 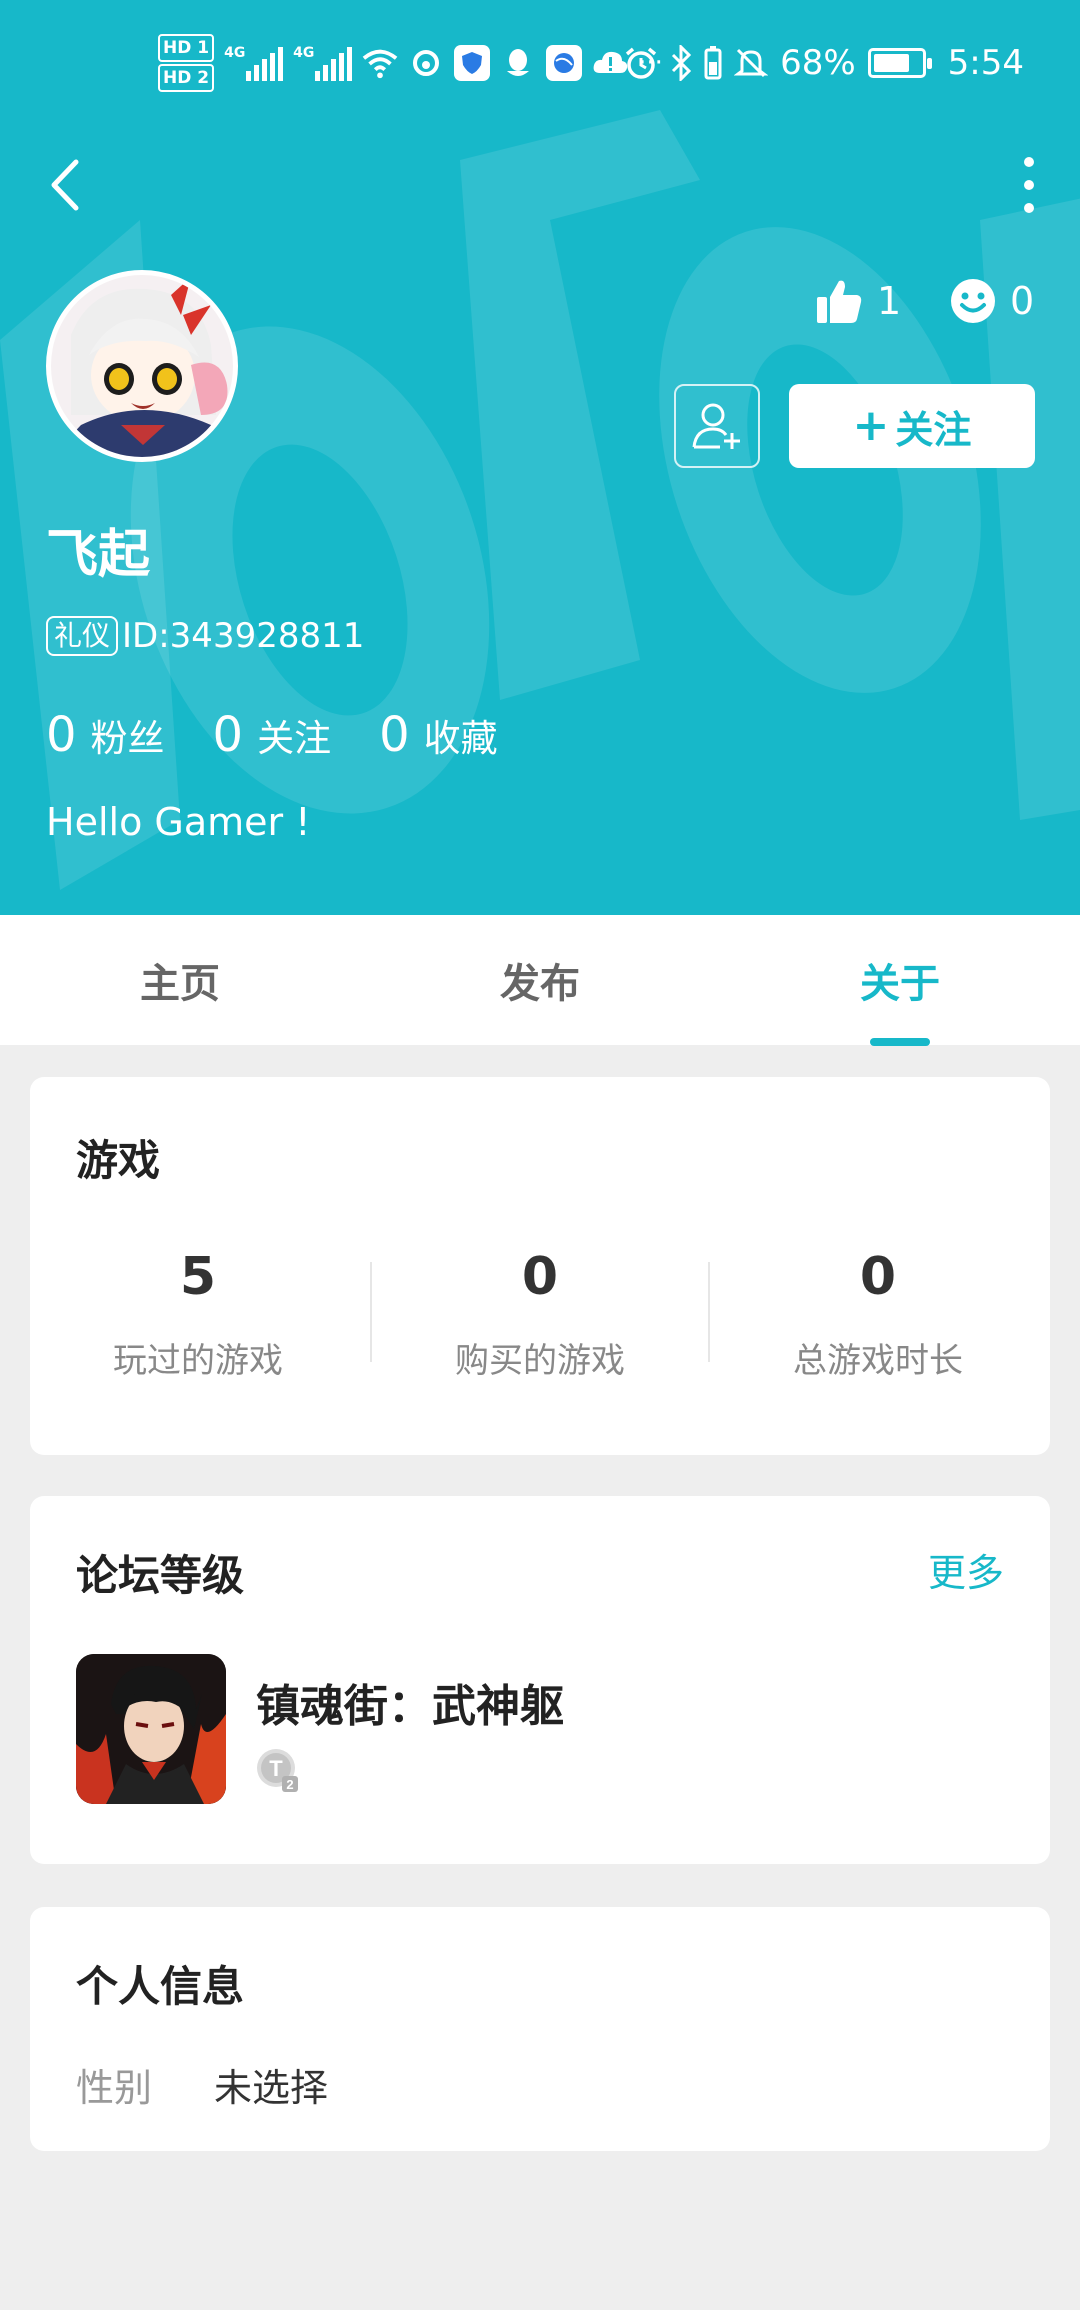 I want to click on back-button, so click(x=65, y=185).